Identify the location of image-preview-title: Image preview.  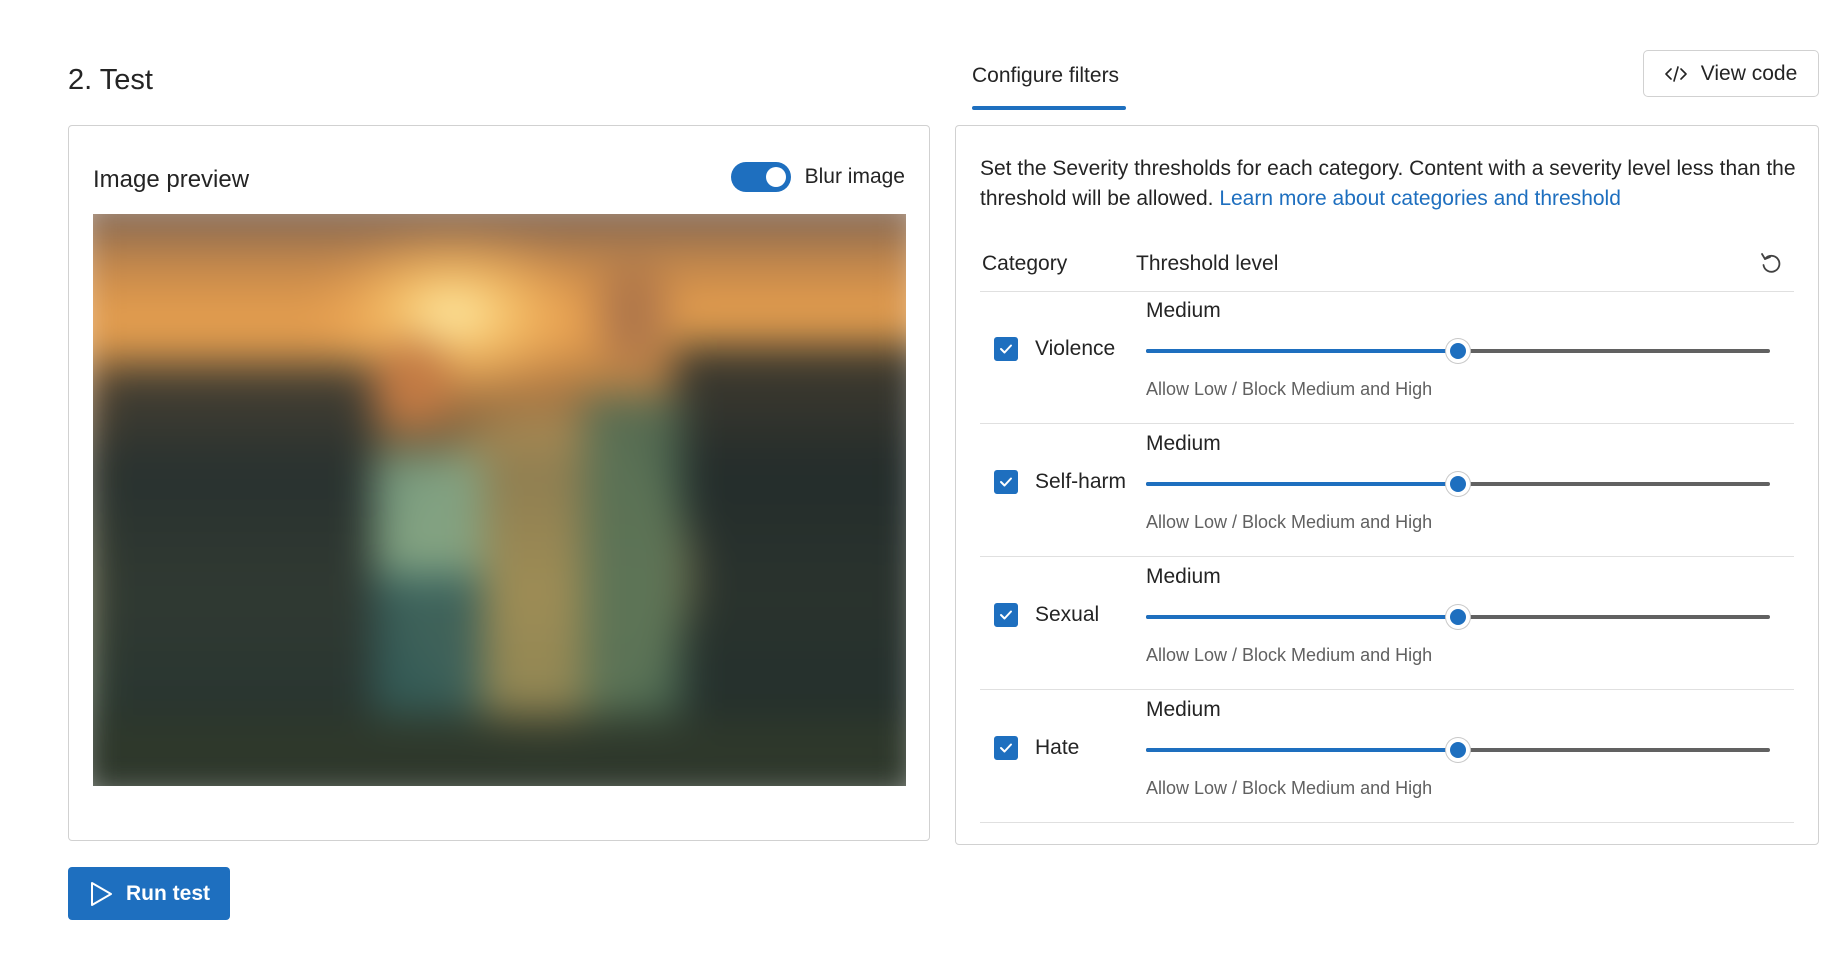
(171, 179).